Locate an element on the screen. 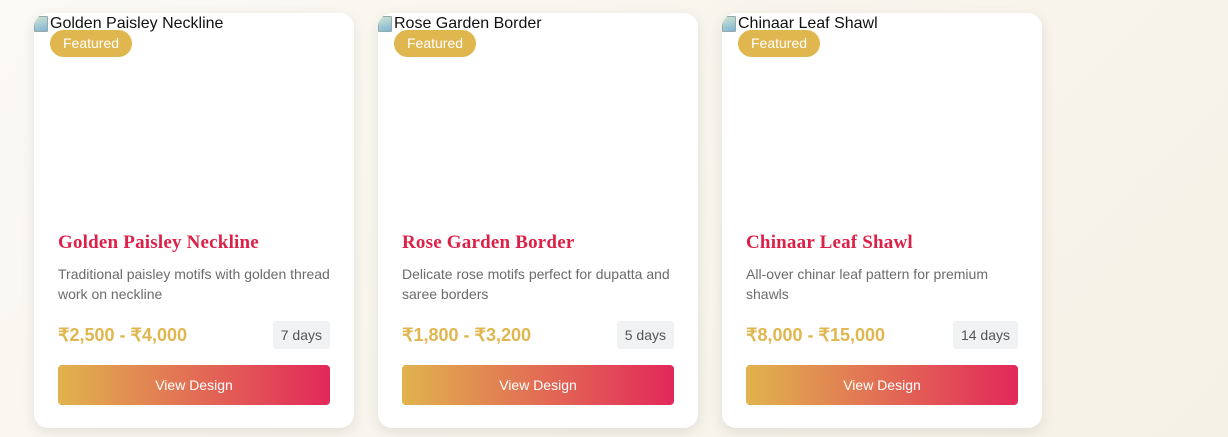  price-range: ₹2,500 - ₹4,000 is located at coordinates (122, 334).